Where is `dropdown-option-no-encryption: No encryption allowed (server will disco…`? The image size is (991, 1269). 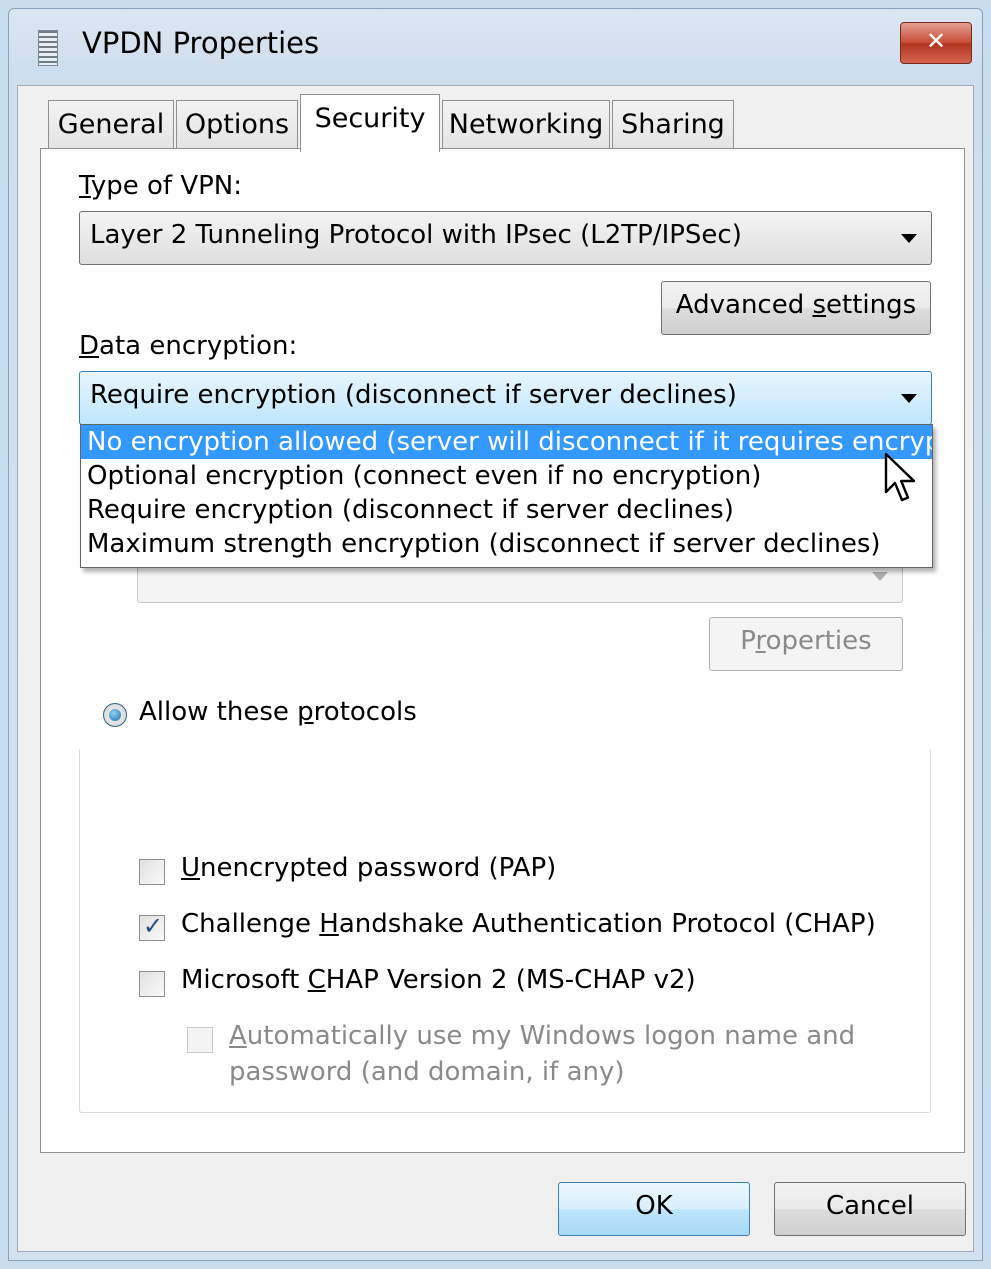 dropdown-option-no-encryption: No encryption allowed (server will disco… is located at coordinates (506, 442).